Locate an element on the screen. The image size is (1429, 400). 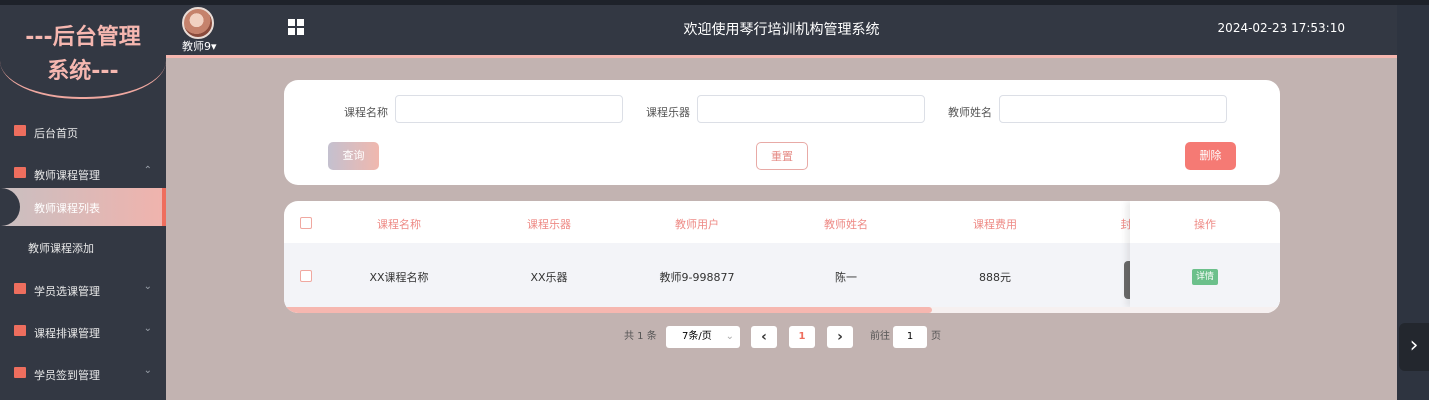
sidebar-subitem-course-list: 教师课程列表 is located at coordinates (83, 207).